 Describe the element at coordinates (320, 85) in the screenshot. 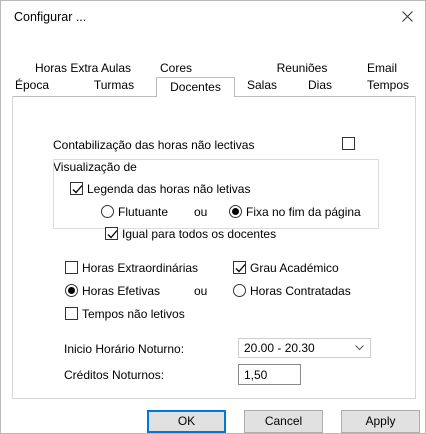

I see `tab-dias: Dias` at that location.